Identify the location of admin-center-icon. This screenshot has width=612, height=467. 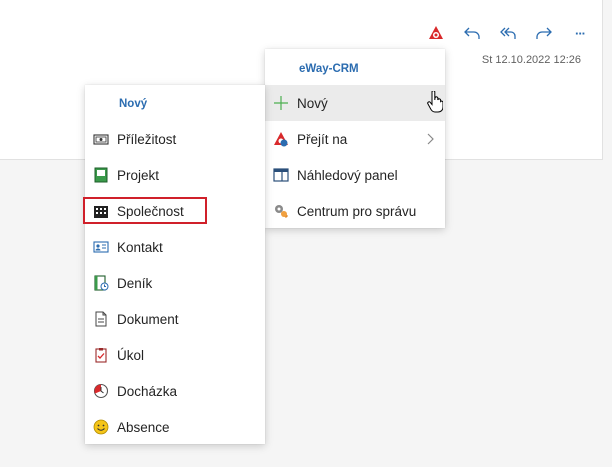
(281, 211).